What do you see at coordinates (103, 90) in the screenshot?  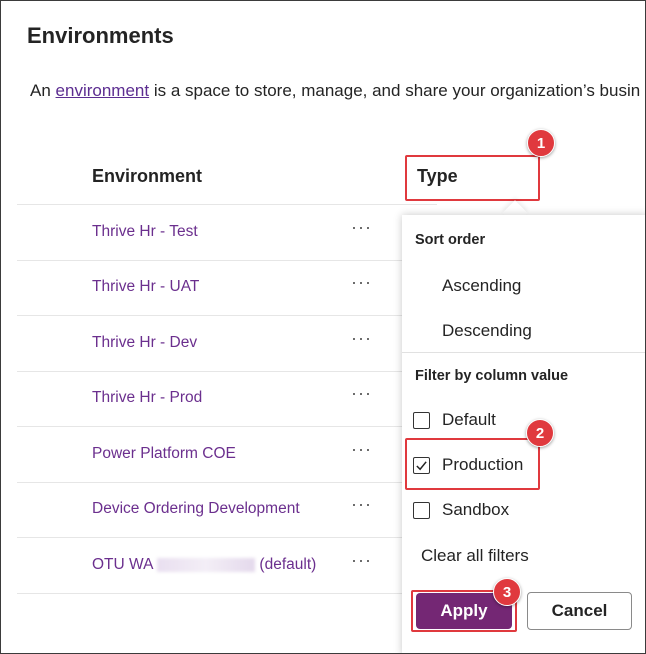 I see `environment-help-link: environment` at bounding box center [103, 90].